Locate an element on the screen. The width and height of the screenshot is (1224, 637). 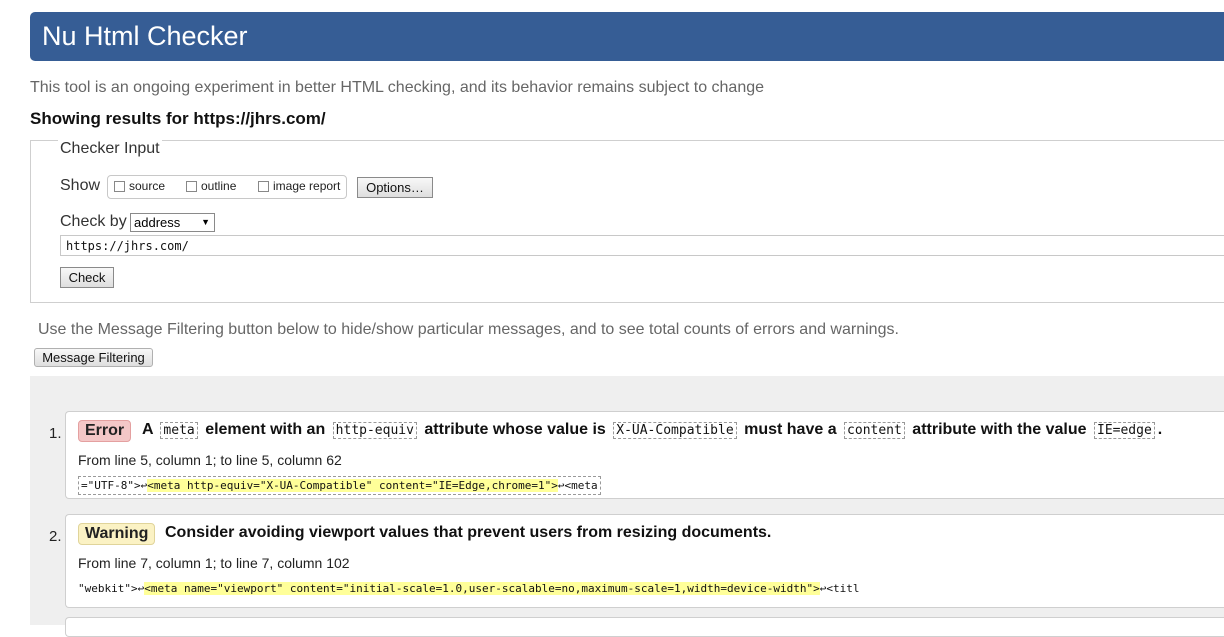
error-badge: Error is located at coordinates (105, 431).